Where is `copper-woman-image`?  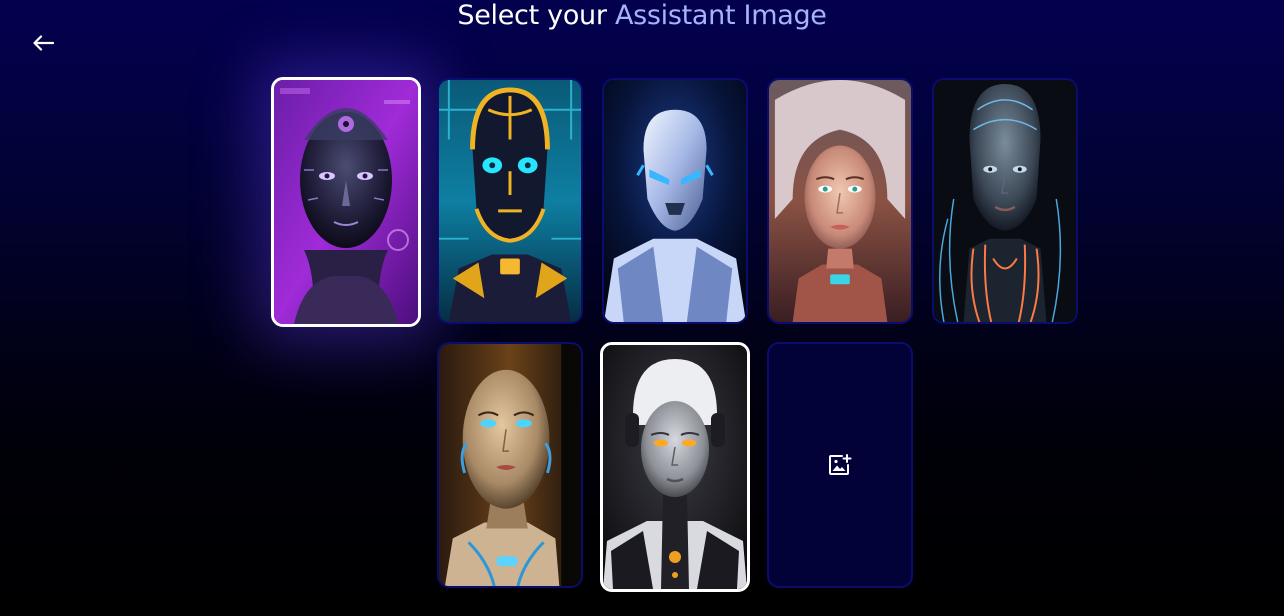
copper-woman-image is located at coordinates (840, 201).